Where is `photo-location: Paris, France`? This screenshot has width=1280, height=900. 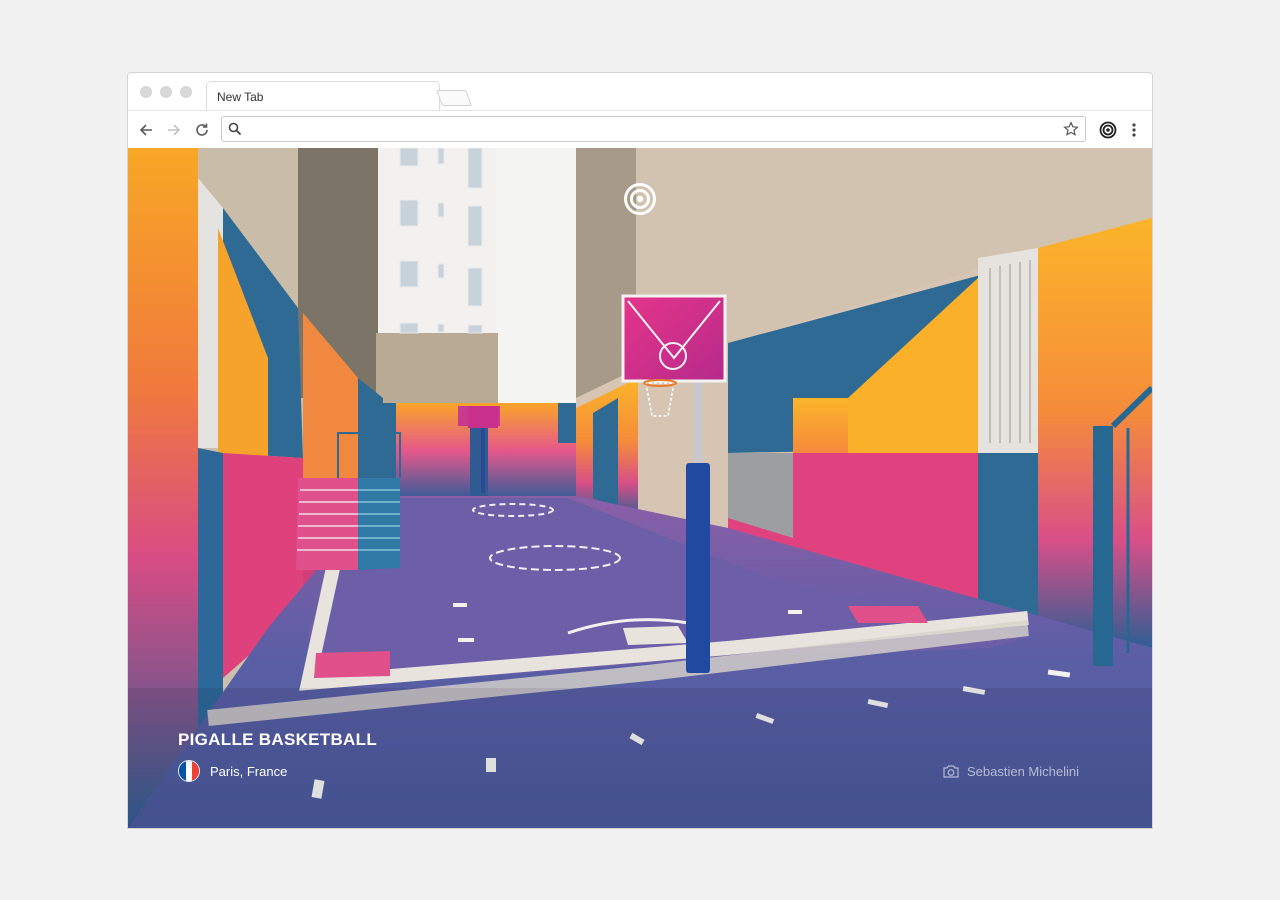
photo-location: Paris, France is located at coordinates (248, 771).